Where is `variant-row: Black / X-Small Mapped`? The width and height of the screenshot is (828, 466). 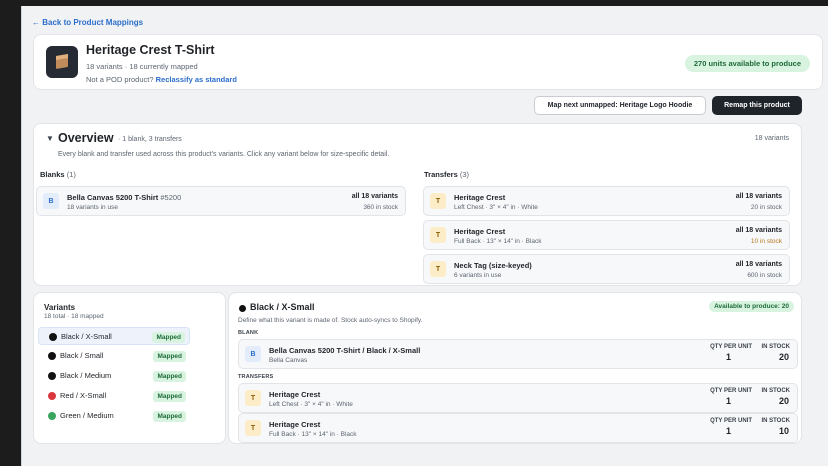
variant-row: Black / X-Small Mapped is located at coordinates (114, 336).